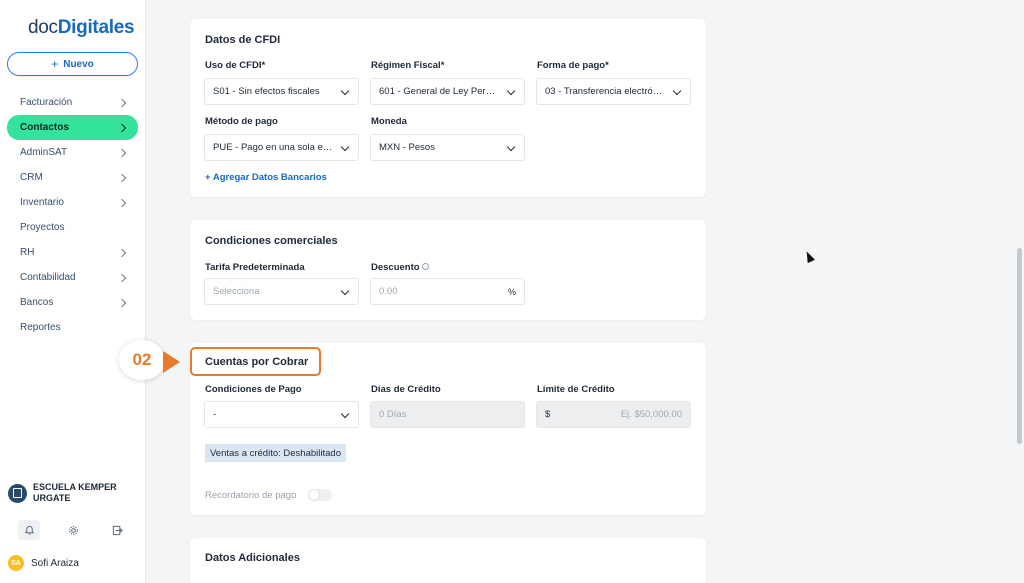 Image resolution: width=1024 pixels, height=583 pixels. What do you see at coordinates (255, 361) in the screenshot?
I see `step-highlight-box` at bounding box center [255, 361].